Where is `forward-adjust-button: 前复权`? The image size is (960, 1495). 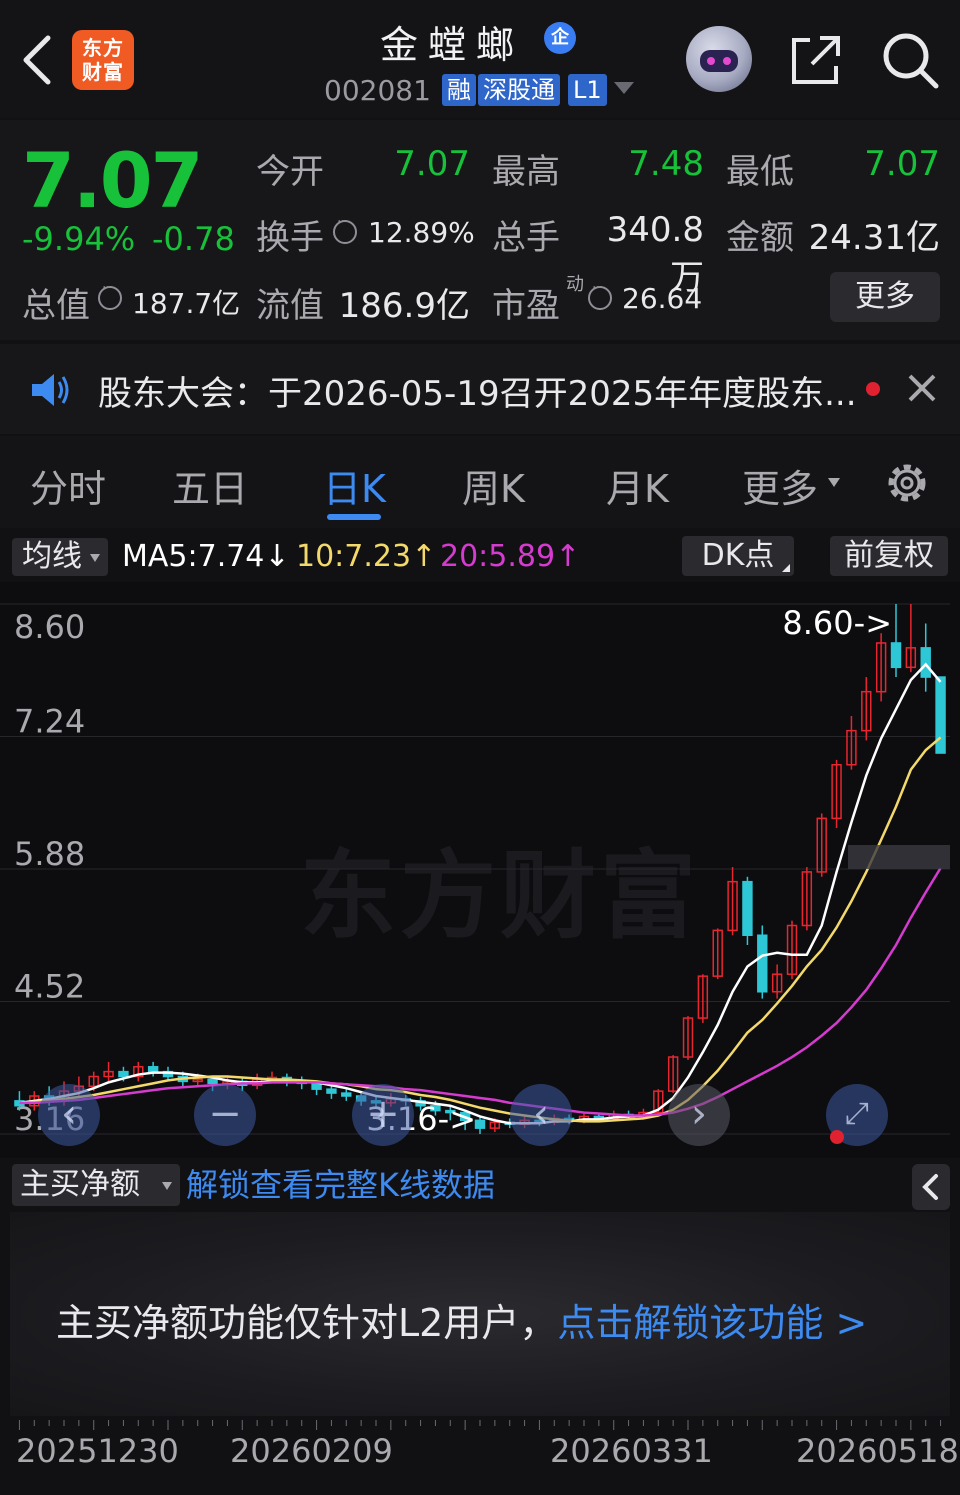
forward-adjust-button: 前复权 is located at coordinates (889, 556).